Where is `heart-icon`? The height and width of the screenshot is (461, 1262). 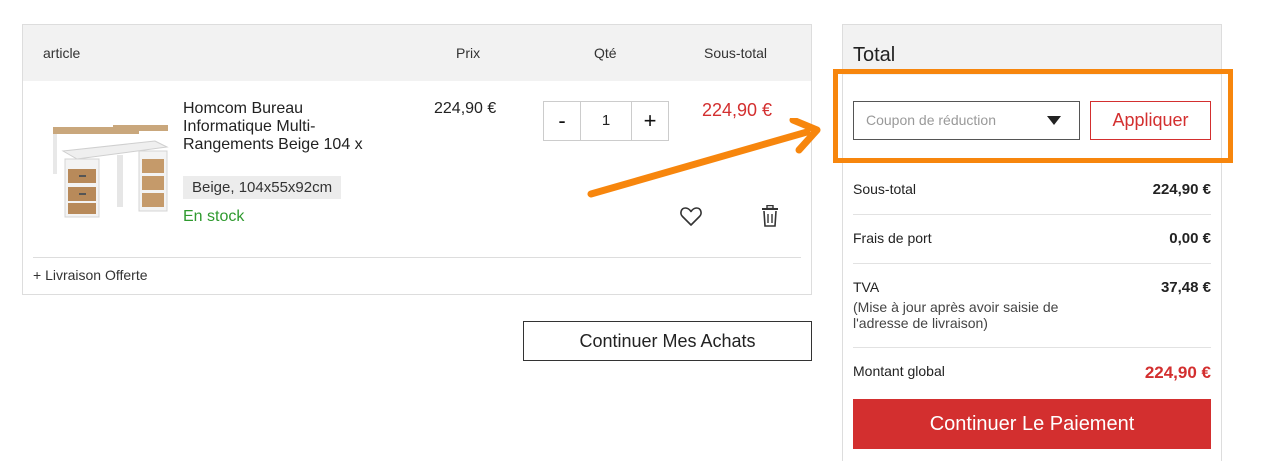
heart-icon is located at coordinates (691, 216).